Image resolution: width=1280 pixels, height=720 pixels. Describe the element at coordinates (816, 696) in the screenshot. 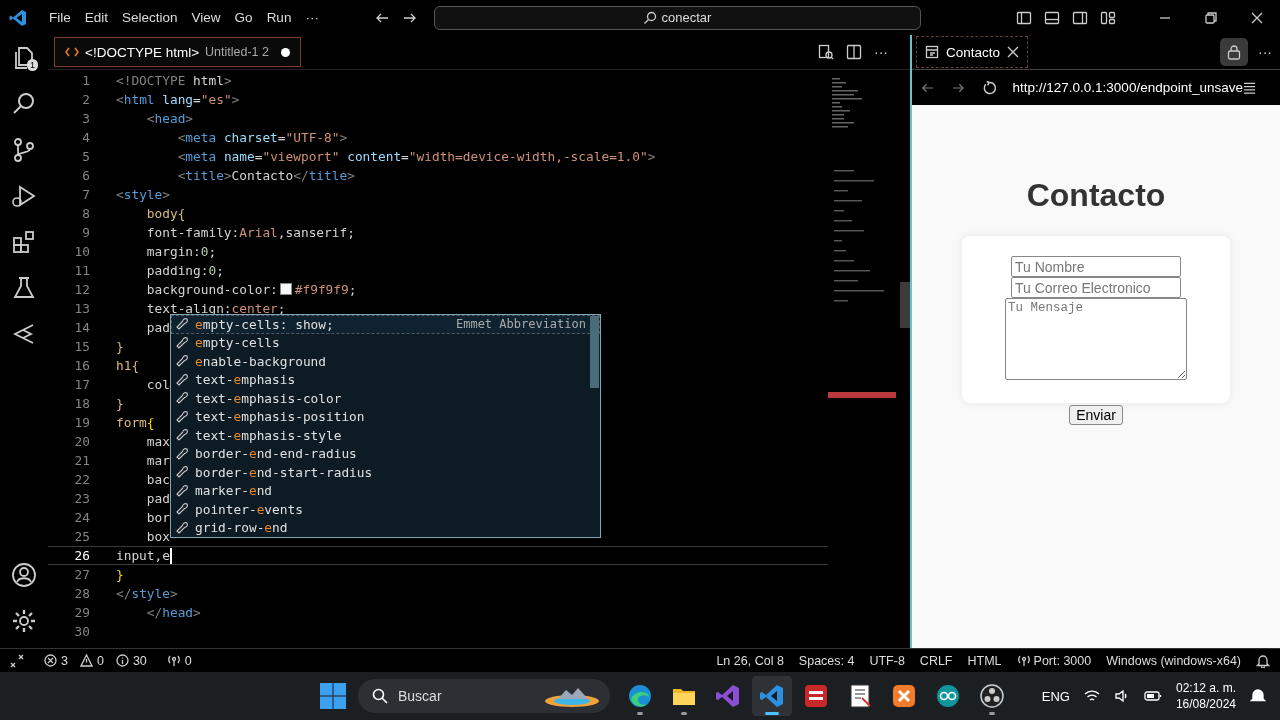

I see `striped-app-icon` at that location.